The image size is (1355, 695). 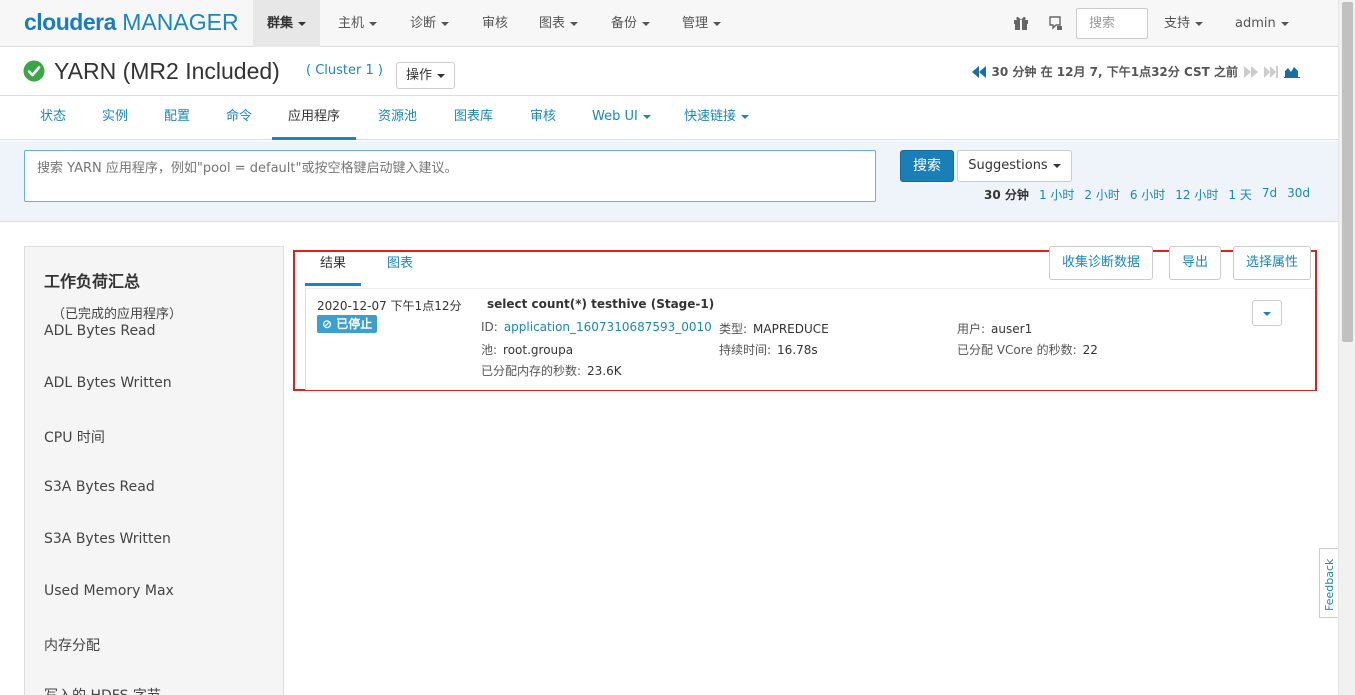 What do you see at coordinates (1271, 71) in the screenshot?
I see `jump-to-now-icon` at bounding box center [1271, 71].